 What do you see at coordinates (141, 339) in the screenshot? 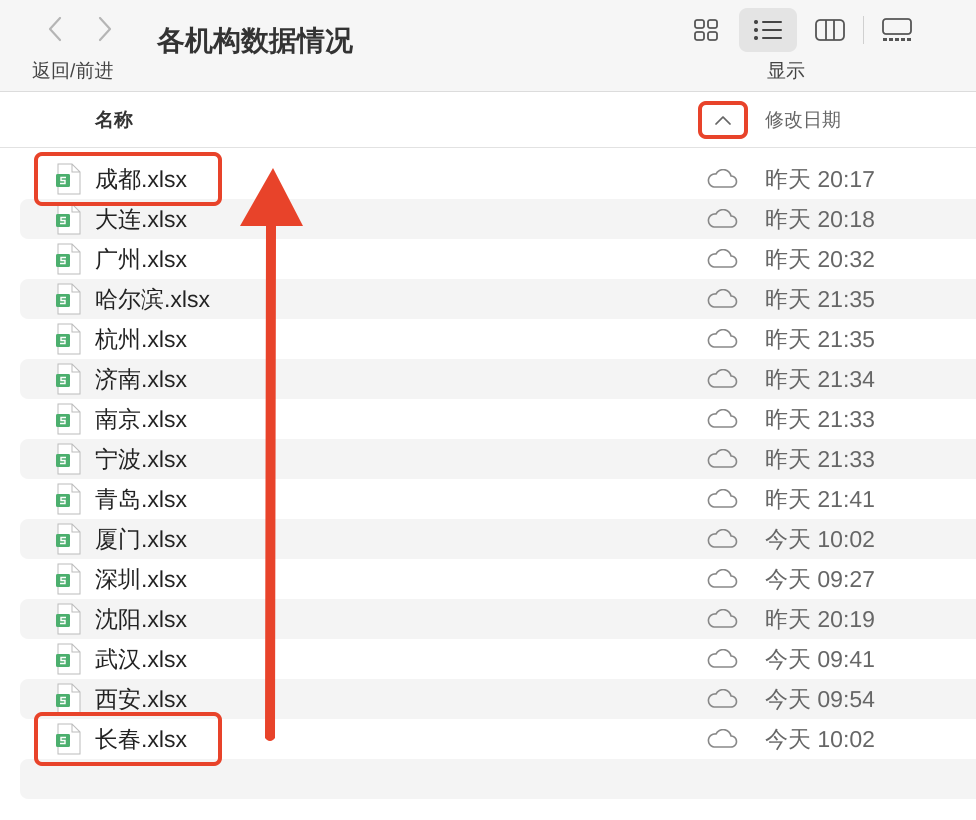
I see `file-name: 杭州.xlsx` at bounding box center [141, 339].